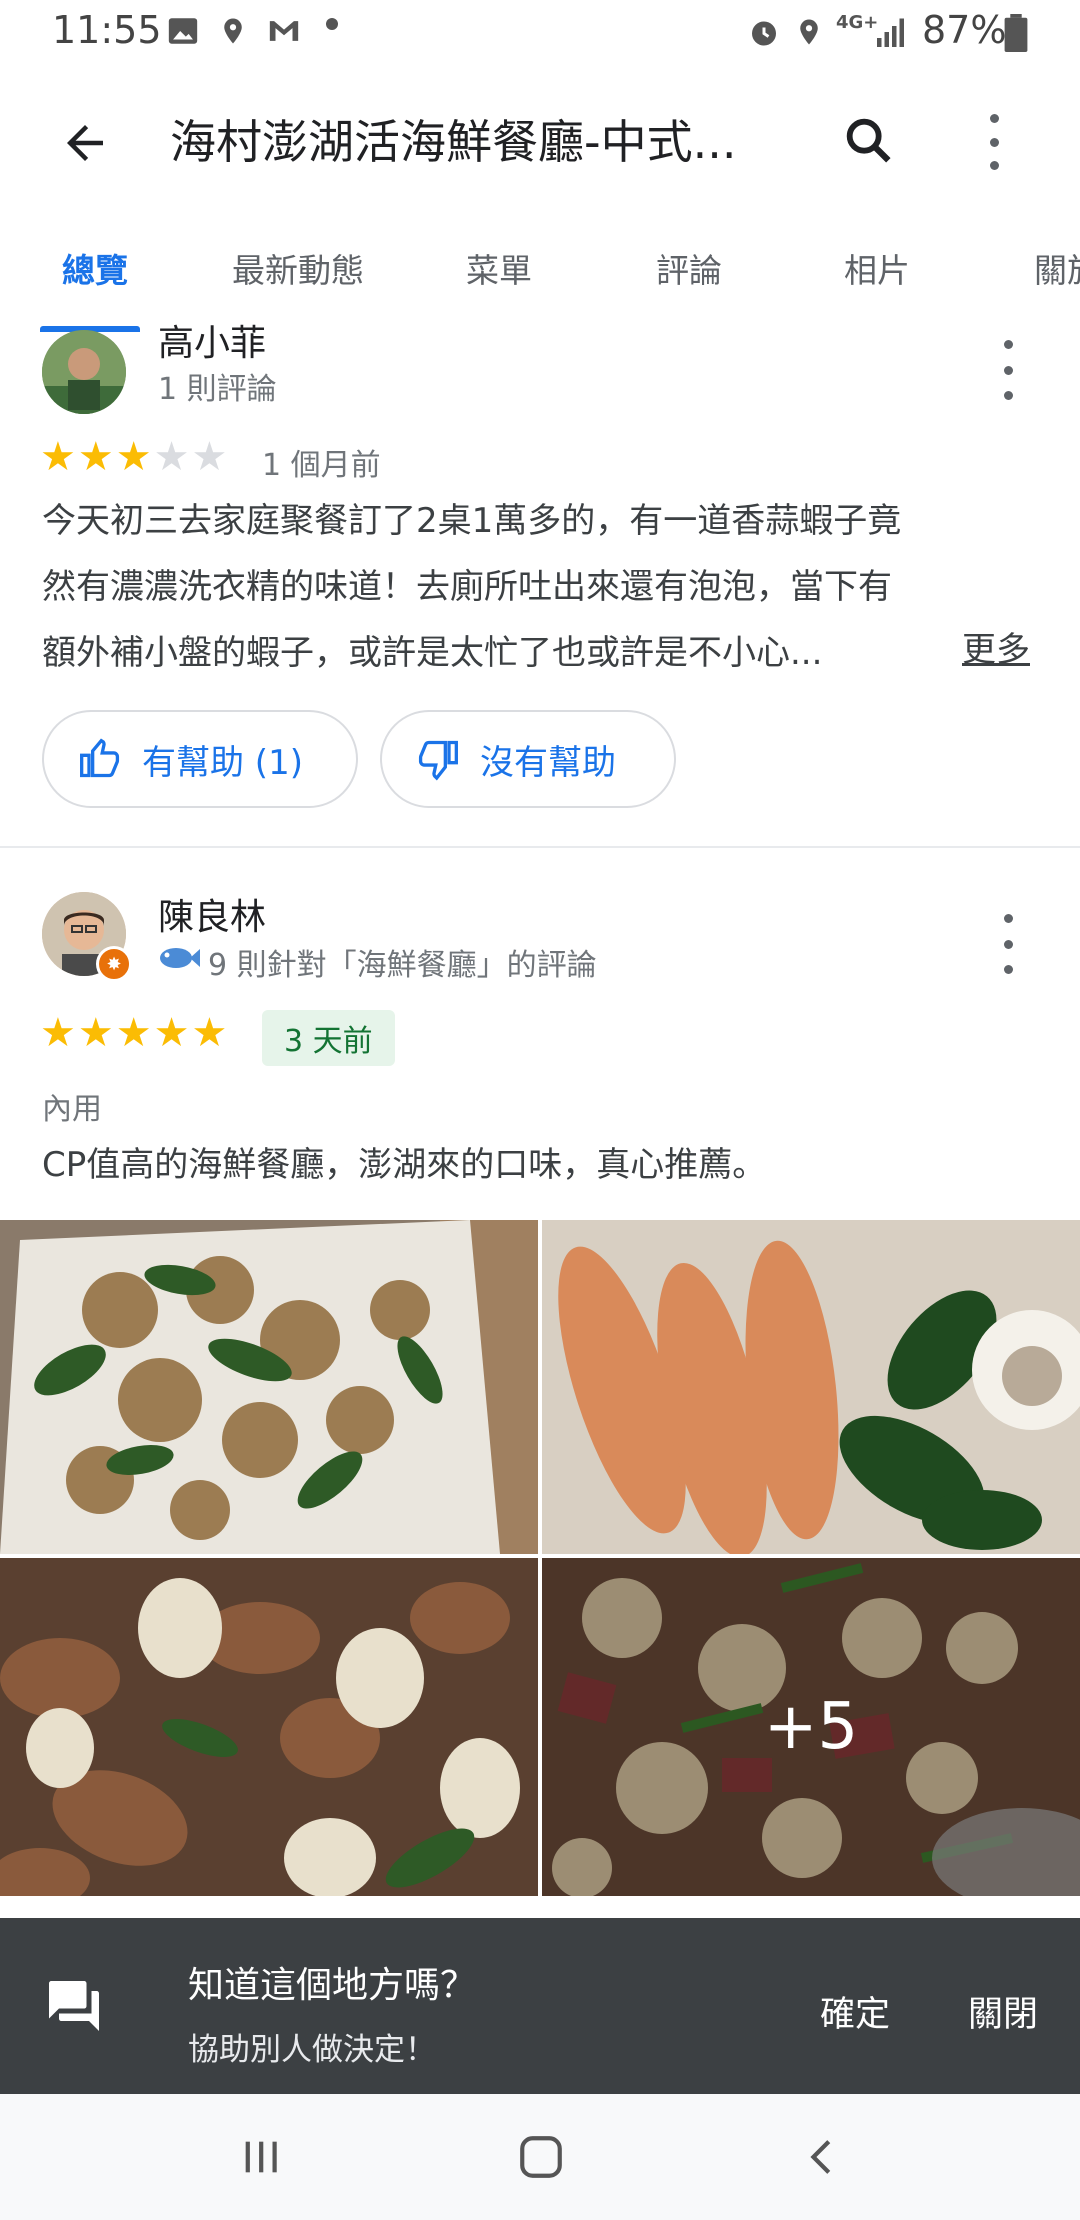 This screenshot has height=2220, width=1080. Describe the element at coordinates (542, 1165) in the screenshot. I see `review-text: CP值高的海鮮餐廳，澎湖來的口味，真心推薦。` at that location.